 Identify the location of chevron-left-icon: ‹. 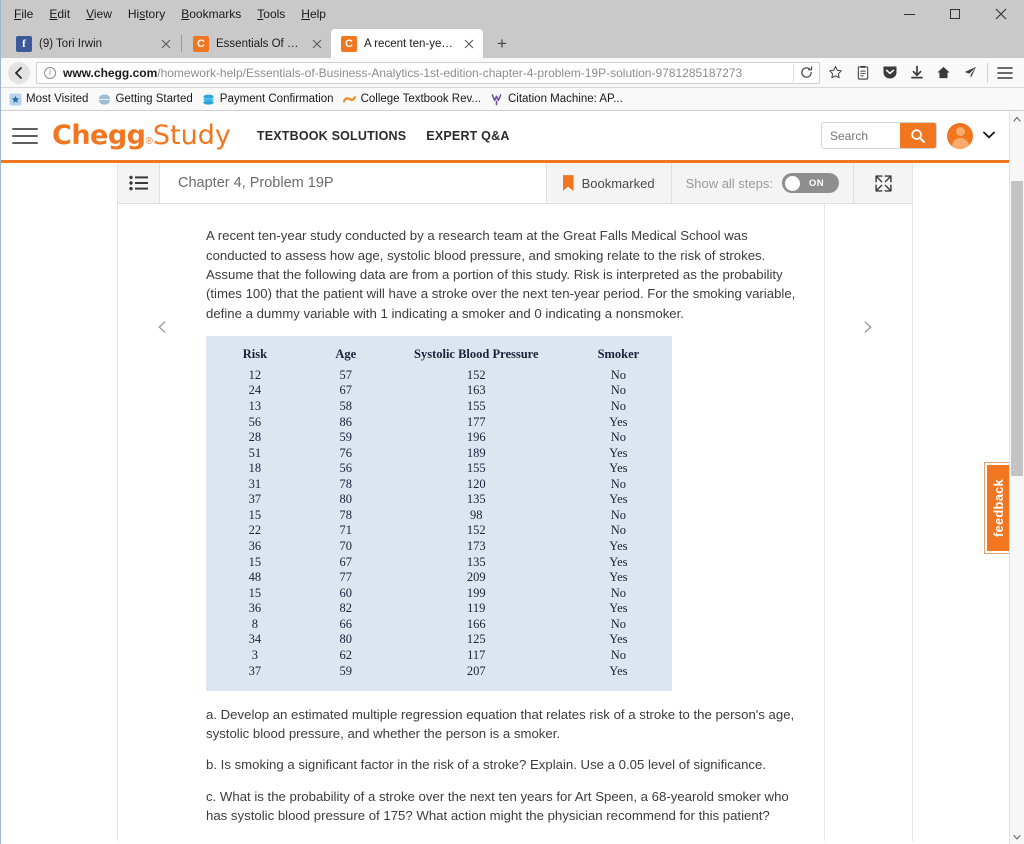
(162, 576).